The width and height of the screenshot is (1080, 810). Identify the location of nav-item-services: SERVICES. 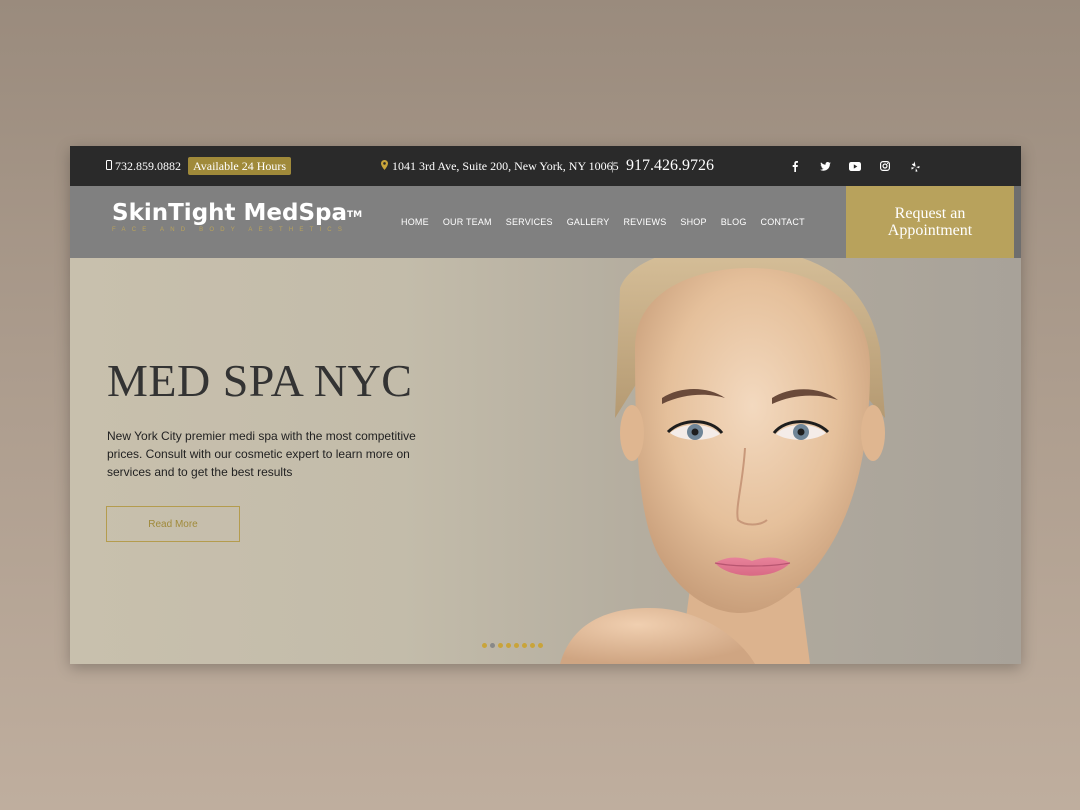
(529, 222).